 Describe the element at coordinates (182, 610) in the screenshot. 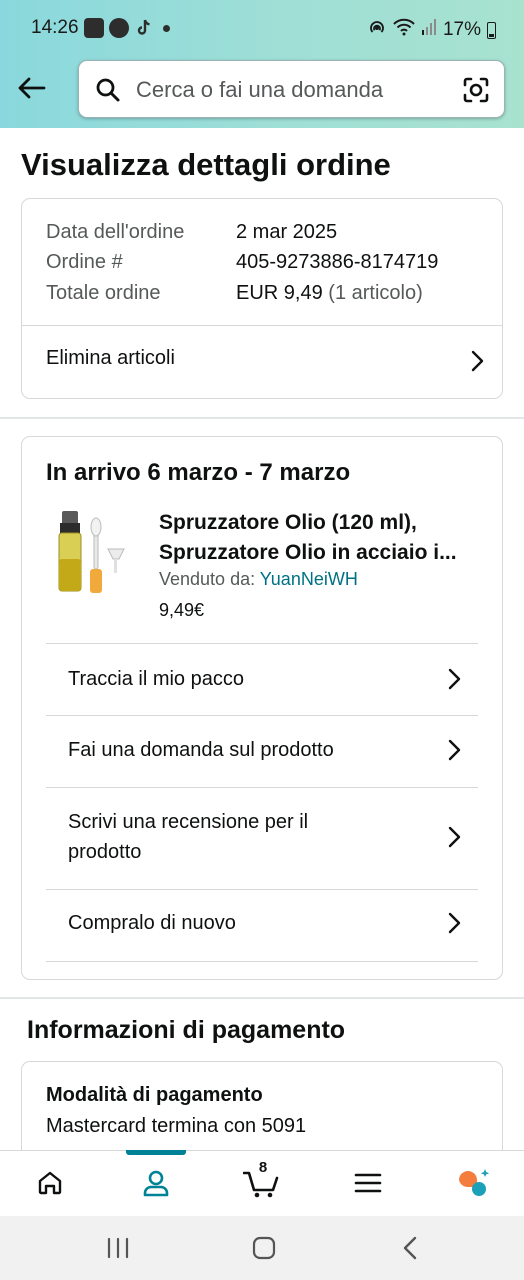

I see `product-price: 9,49€` at that location.